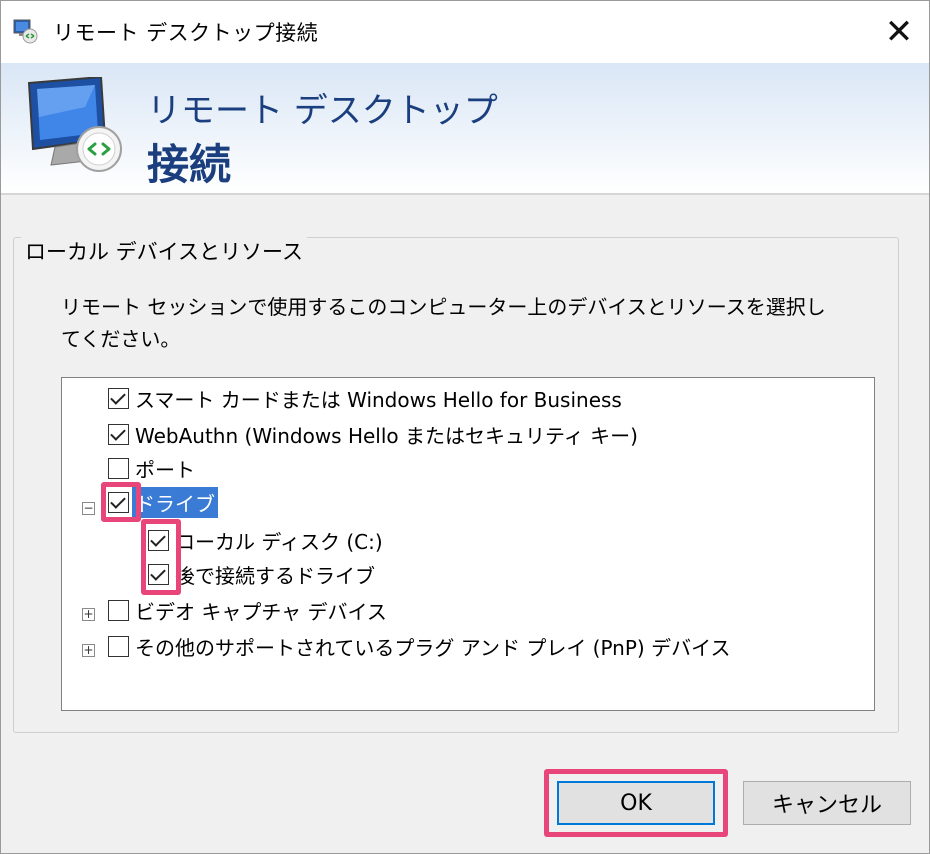 This screenshot has width=930, height=854. I want to click on tree-item-local-disk-c: ローカル ディスク (C:), so click(265, 540).